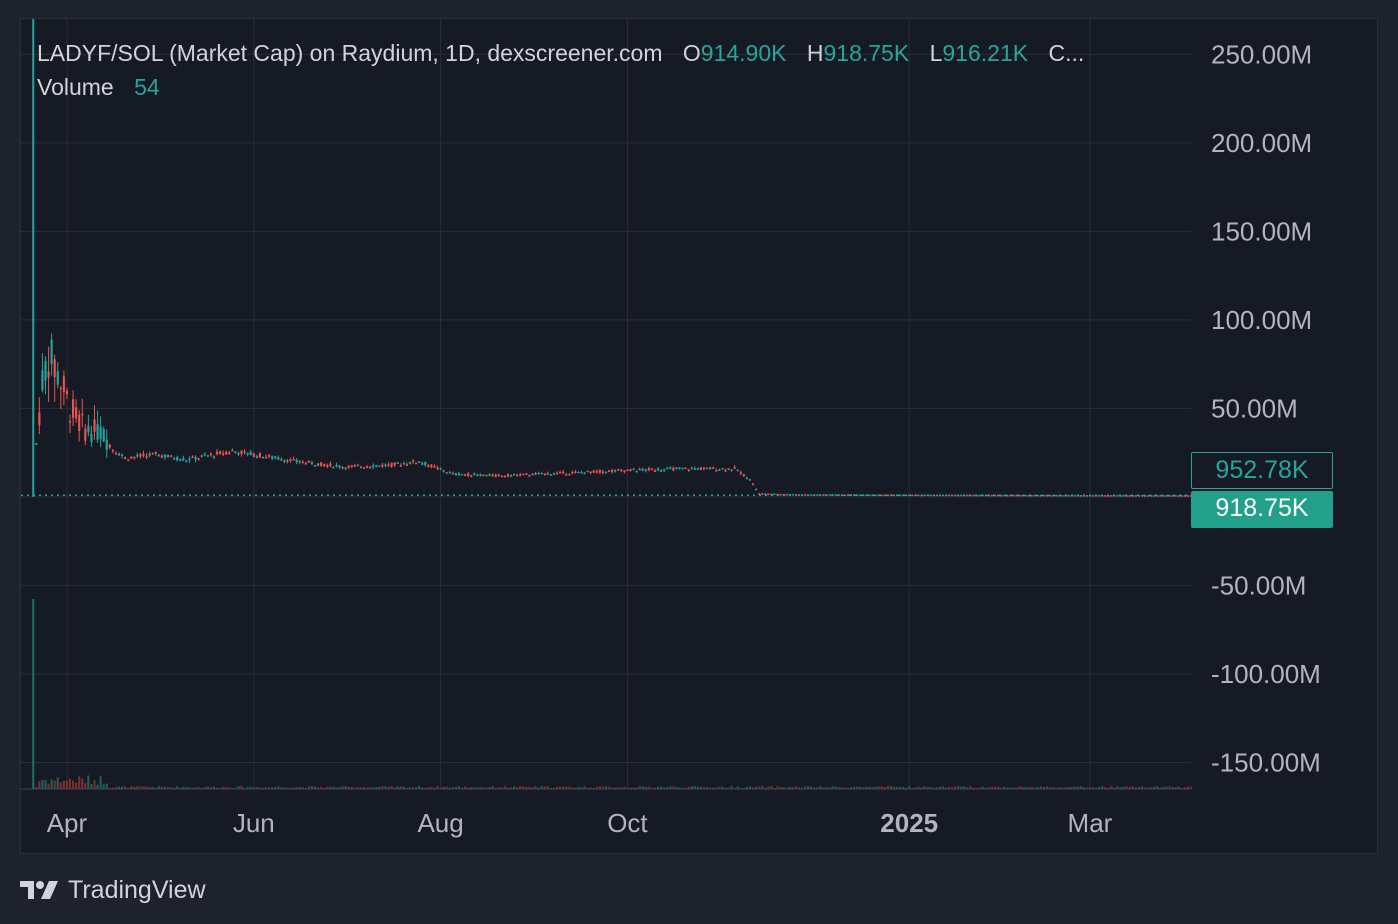  Describe the element at coordinates (113, 890) in the screenshot. I see `tradingview-logo: TradingView` at that location.